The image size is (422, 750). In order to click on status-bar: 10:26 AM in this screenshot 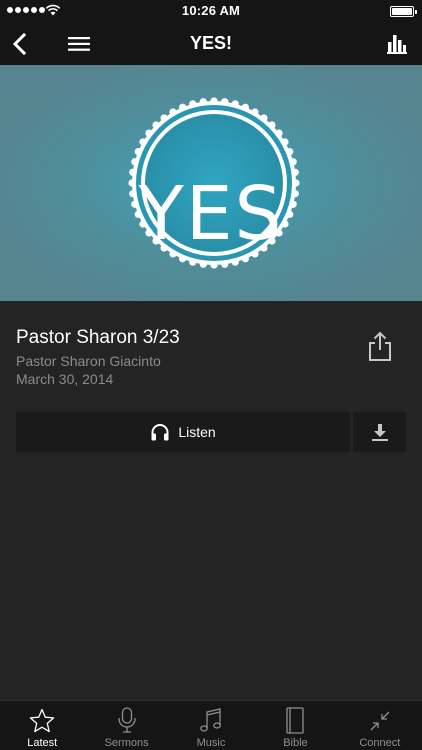, I will do `click(211, 11)`.